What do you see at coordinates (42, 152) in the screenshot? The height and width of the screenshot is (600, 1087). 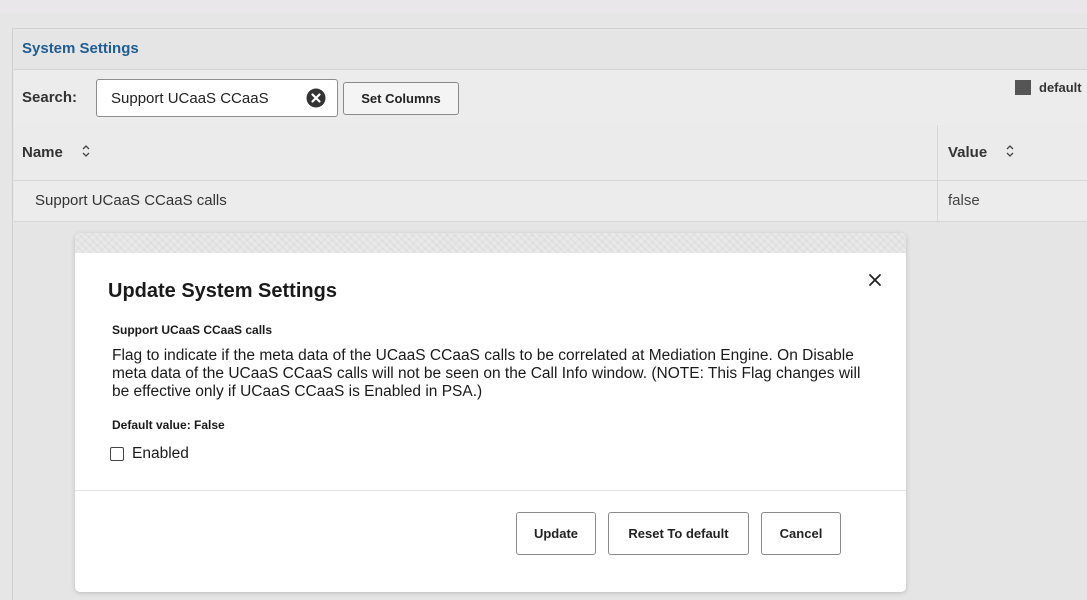 I see `column-header-name-label: Name` at bounding box center [42, 152].